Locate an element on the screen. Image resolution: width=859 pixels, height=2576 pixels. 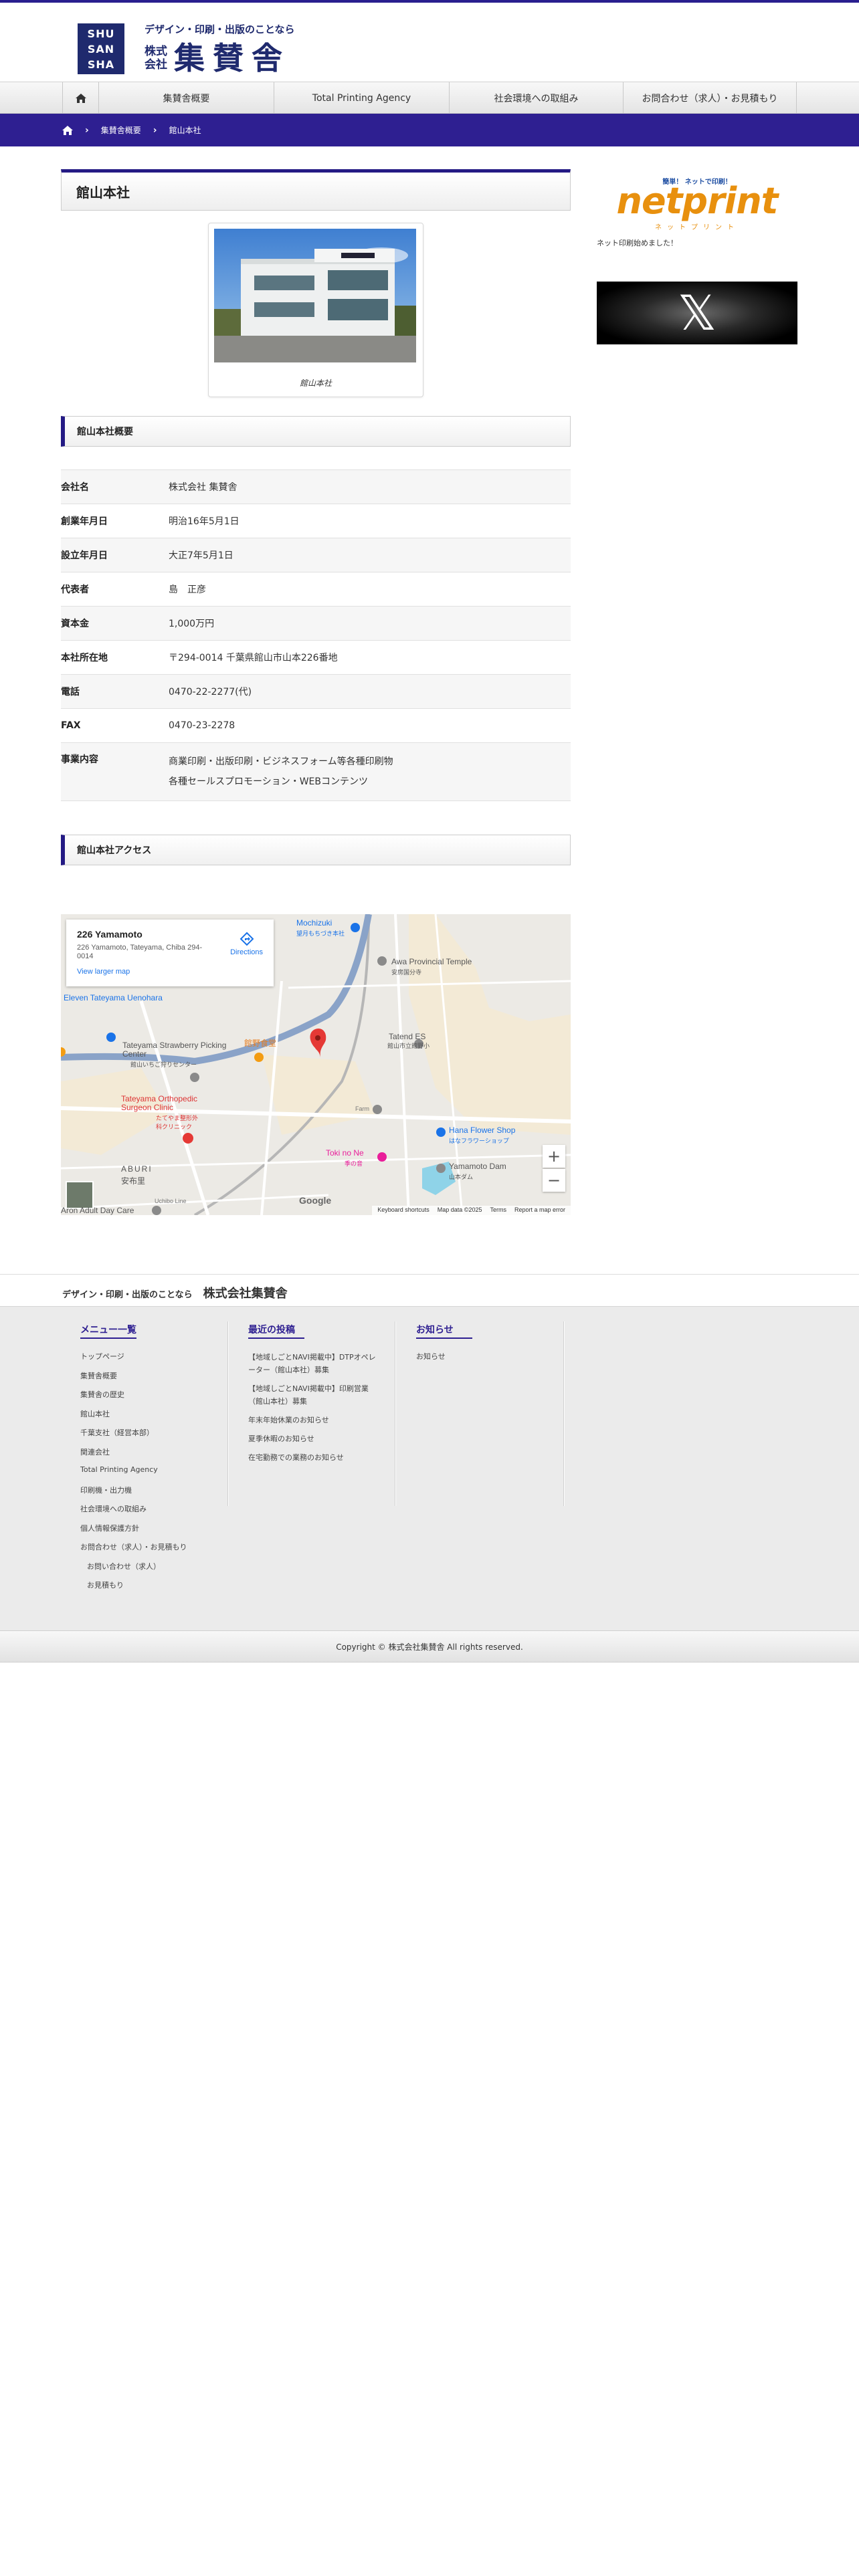
footer-recent-title: 最近の投稿 is located at coordinates (271, 1330).